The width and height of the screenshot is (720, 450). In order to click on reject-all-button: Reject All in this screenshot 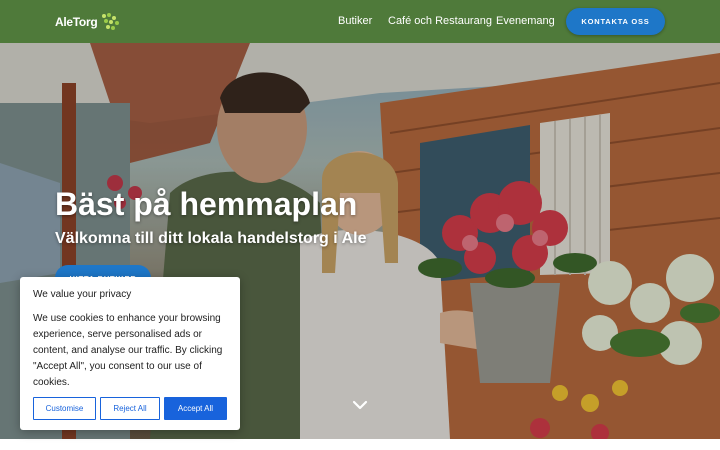, I will do `click(130, 408)`.